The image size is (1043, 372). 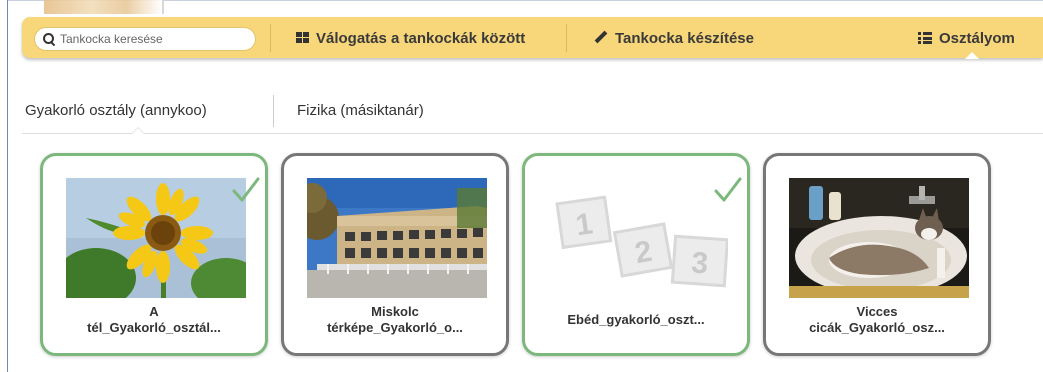 I want to click on tab-gyakorlo-osztaly: Gyakorló osztály (annykoo), so click(x=116, y=110).